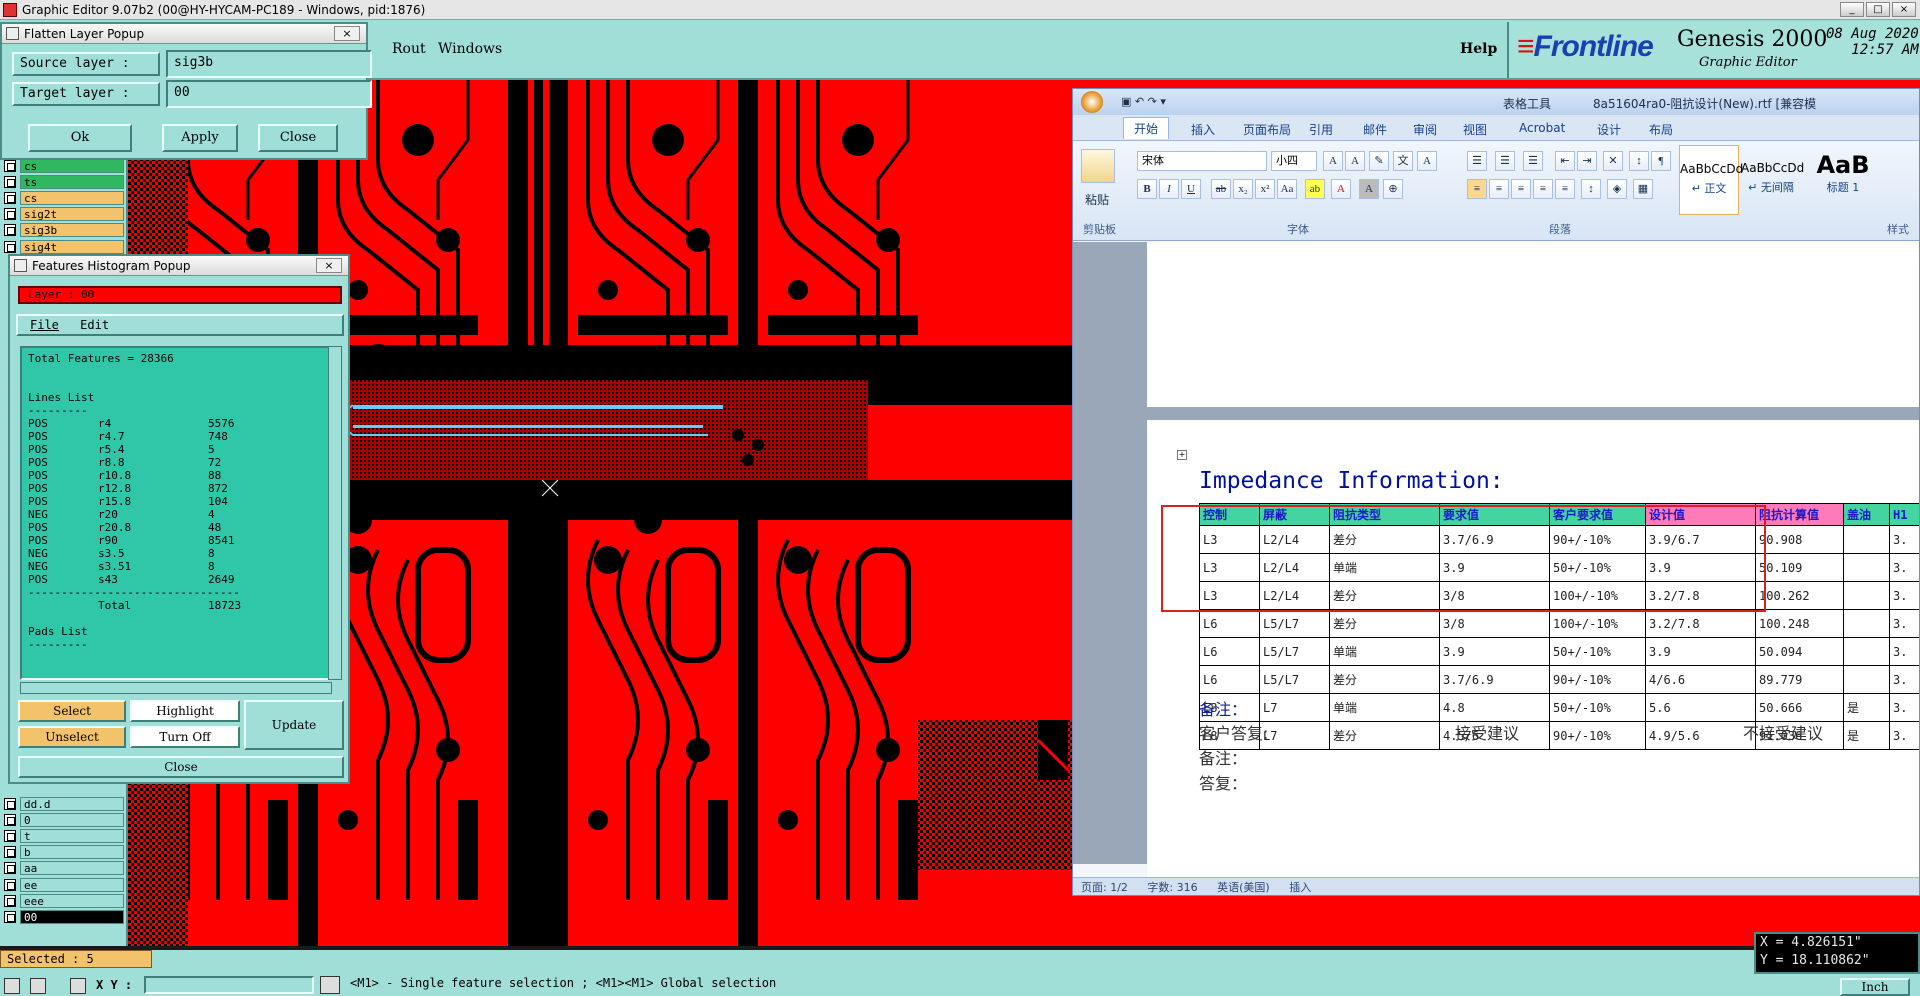 Image resolution: width=1920 pixels, height=996 pixels. I want to click on insert-mode: 插入, so click(1300, 887).